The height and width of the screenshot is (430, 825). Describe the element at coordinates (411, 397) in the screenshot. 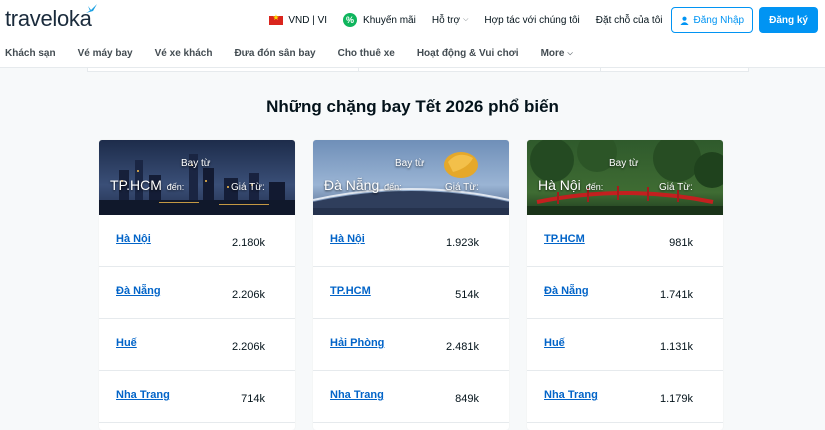

I see `route-row: Nha Trang 849k` at that location.